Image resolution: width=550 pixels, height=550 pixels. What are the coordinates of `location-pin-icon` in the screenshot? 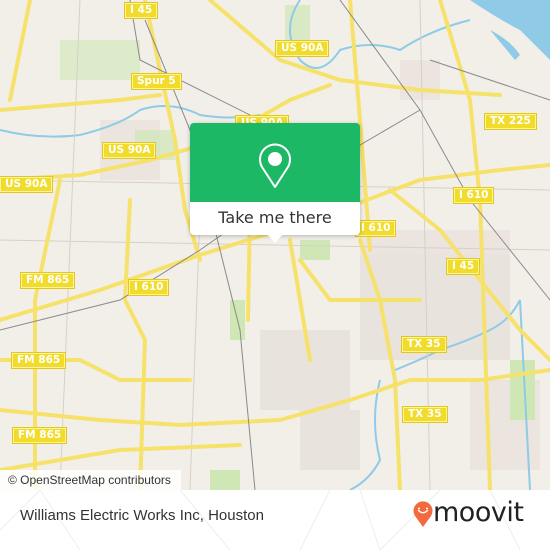 It's located at (275, 165).